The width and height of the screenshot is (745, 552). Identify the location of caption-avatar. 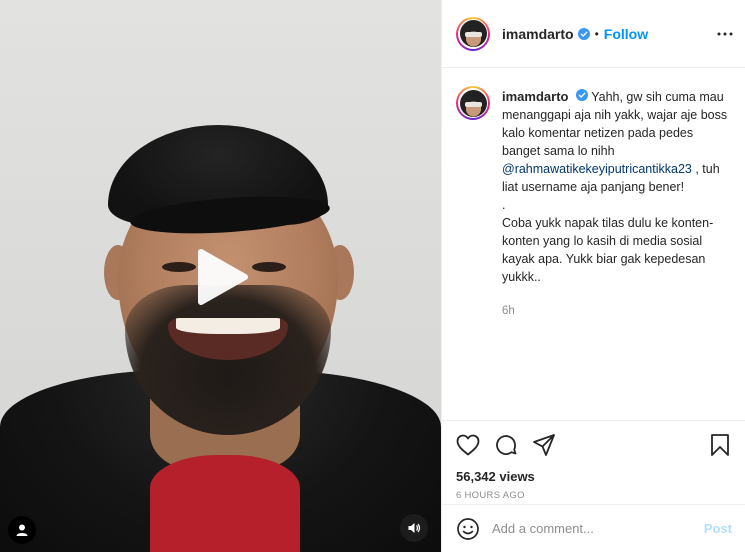
(473, 103).